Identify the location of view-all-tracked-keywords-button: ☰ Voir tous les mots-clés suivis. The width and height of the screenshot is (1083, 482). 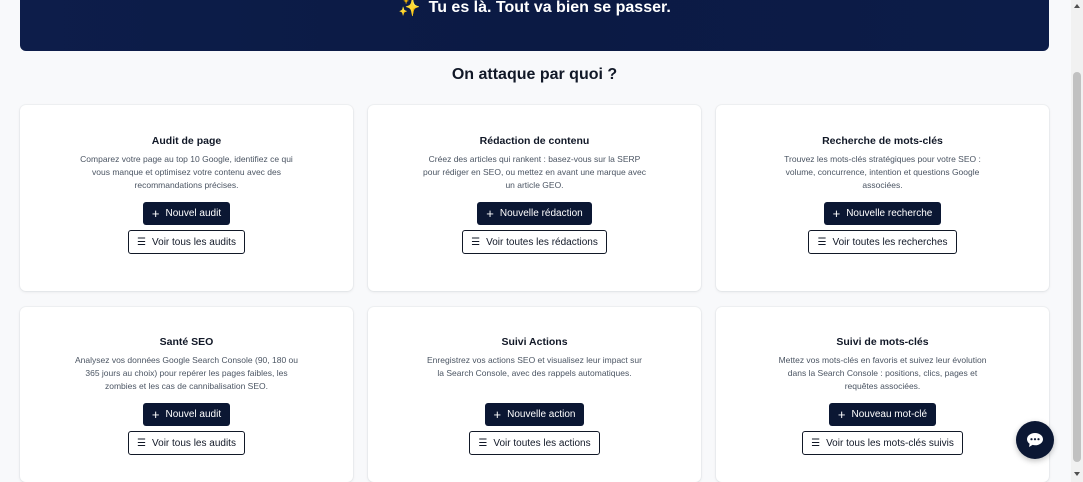
(882, 443).